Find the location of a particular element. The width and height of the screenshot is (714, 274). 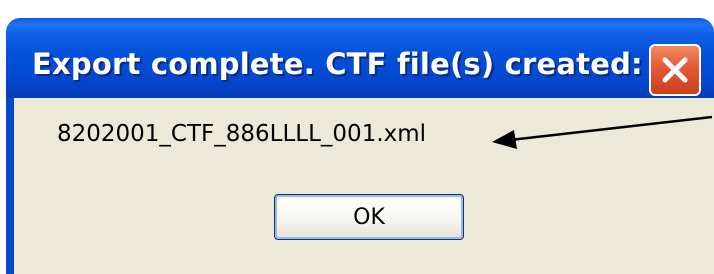

close-button is located at coordinates (675, 70).